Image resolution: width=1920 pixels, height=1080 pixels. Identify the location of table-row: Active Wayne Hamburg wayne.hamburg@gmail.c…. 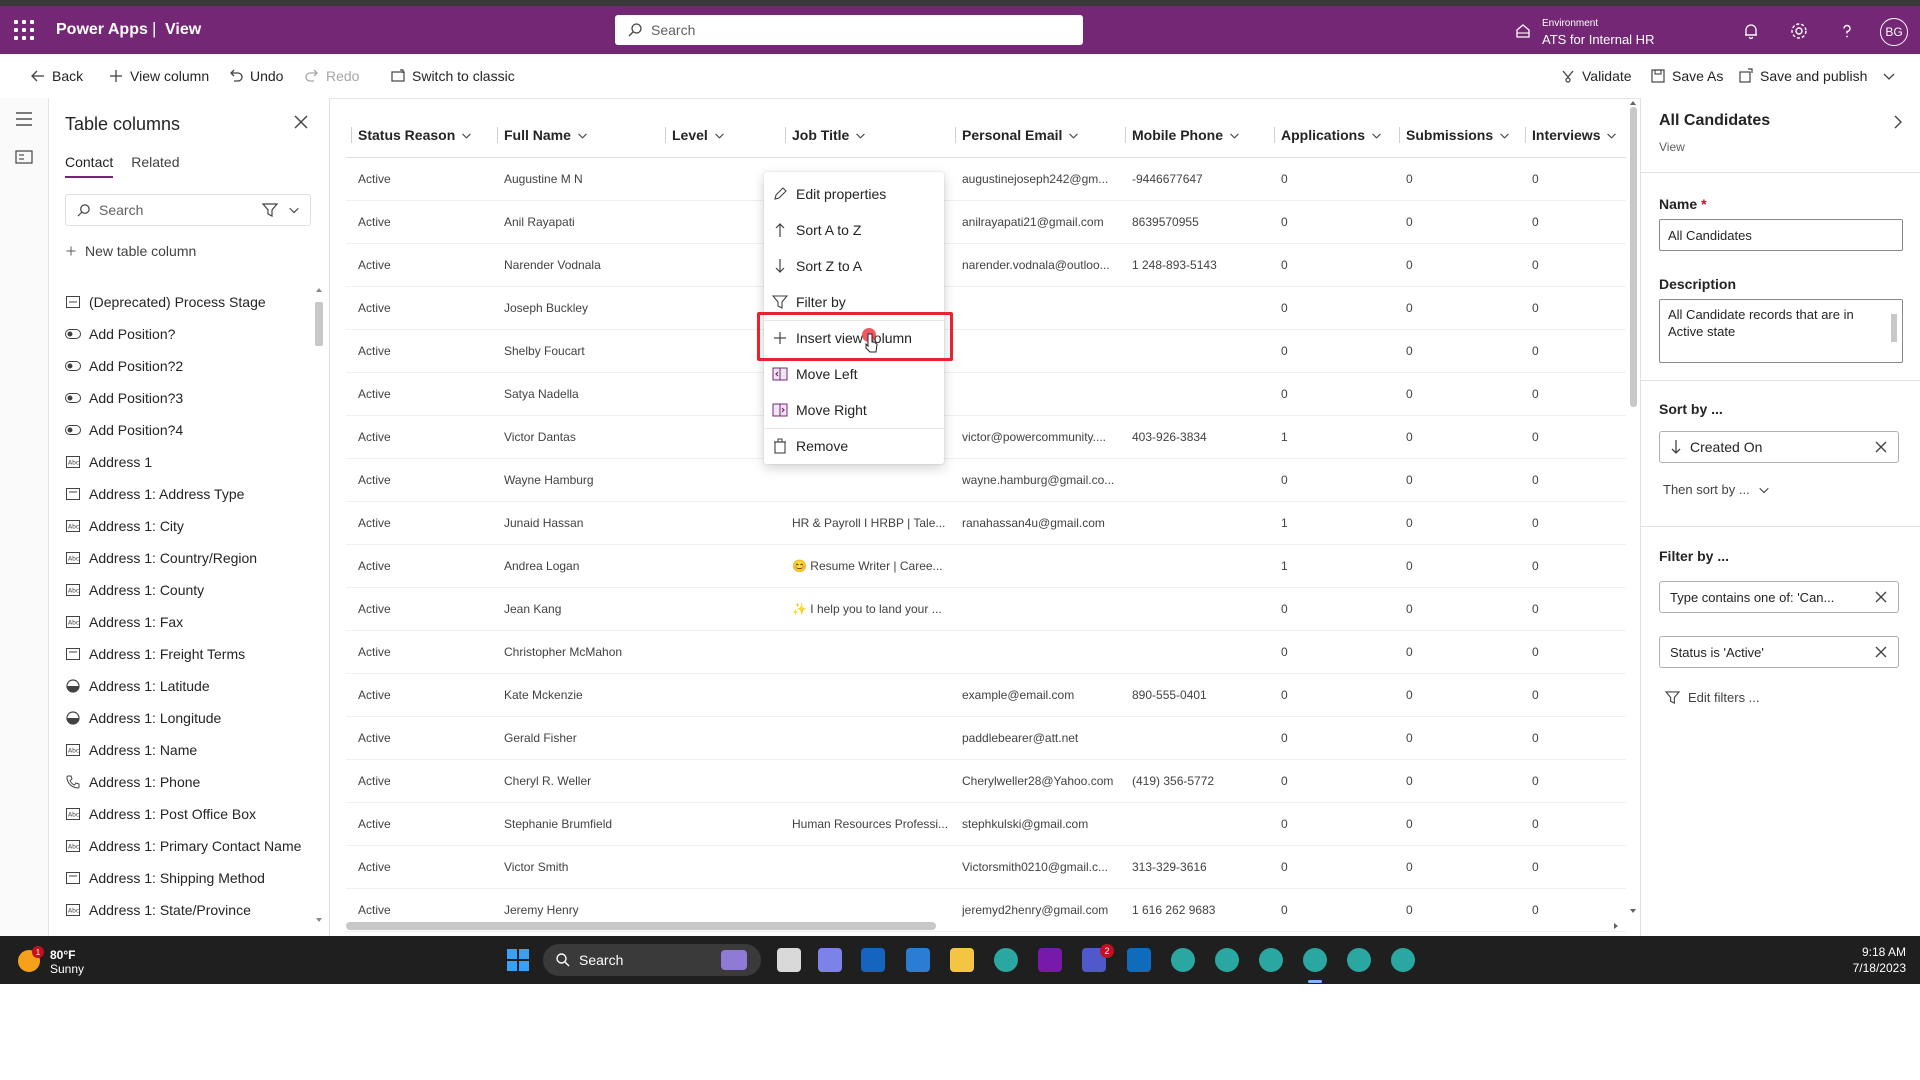
(986, 480).